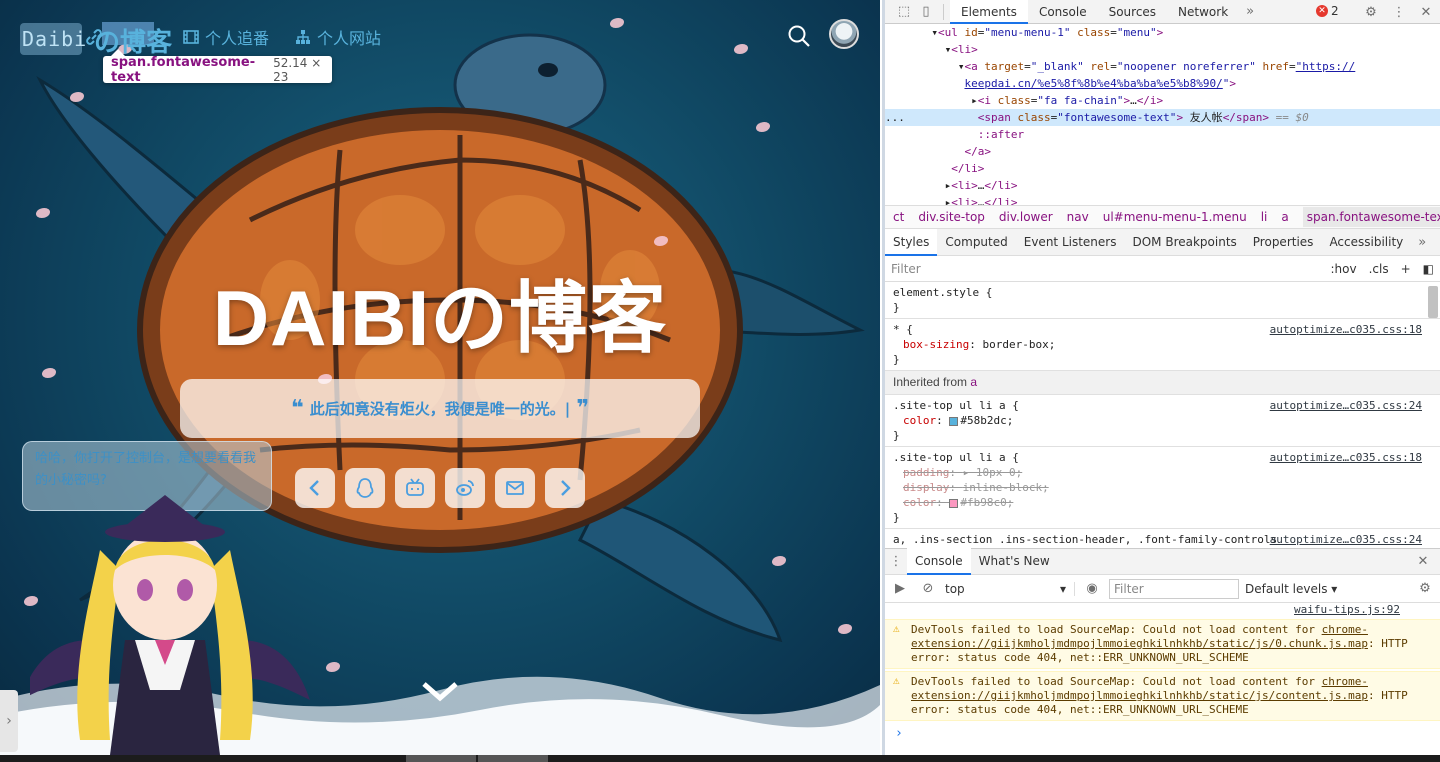 Image resolution: width=1440 pixels, height=762 pixels. What do you see at coordinates (1162, 168) in the screenshot?
I see `dom-node: </li>` at bounding box center [1162, 168].